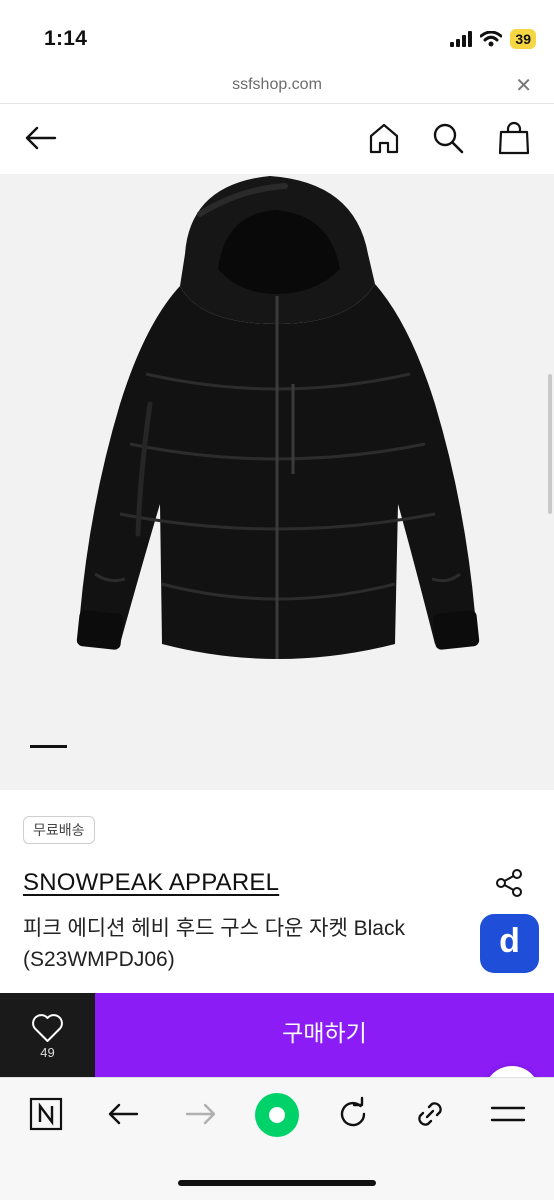 Image resolution: width=554 pixels, height=1200 pixels. Describe the element at coordinates (384, 138) in the screenshot. I see `home-icon` at that location.